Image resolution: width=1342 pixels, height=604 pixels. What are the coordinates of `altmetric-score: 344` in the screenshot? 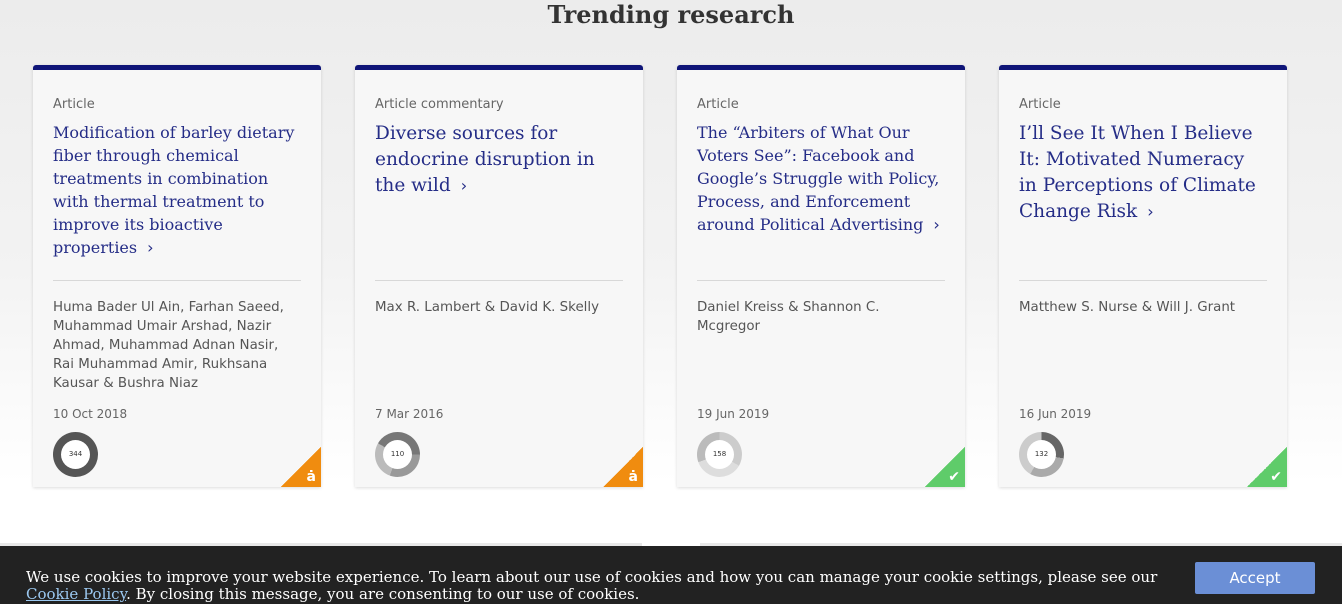 It's located at (75, 454).